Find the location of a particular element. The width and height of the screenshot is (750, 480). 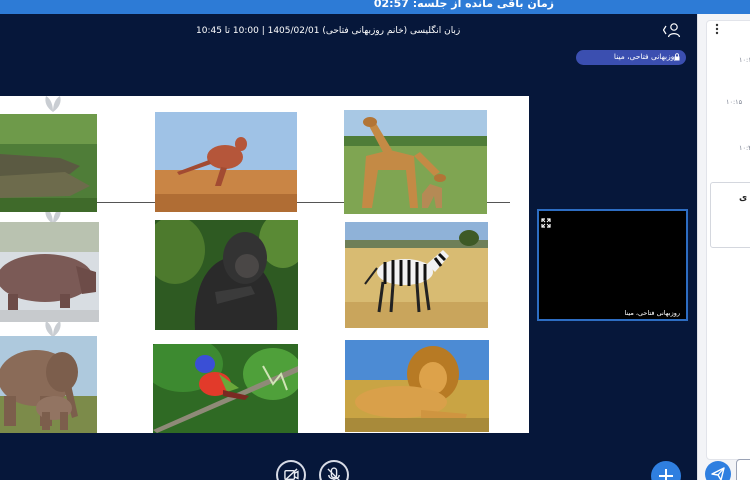

lion-image is located at coordinates (417, 386).